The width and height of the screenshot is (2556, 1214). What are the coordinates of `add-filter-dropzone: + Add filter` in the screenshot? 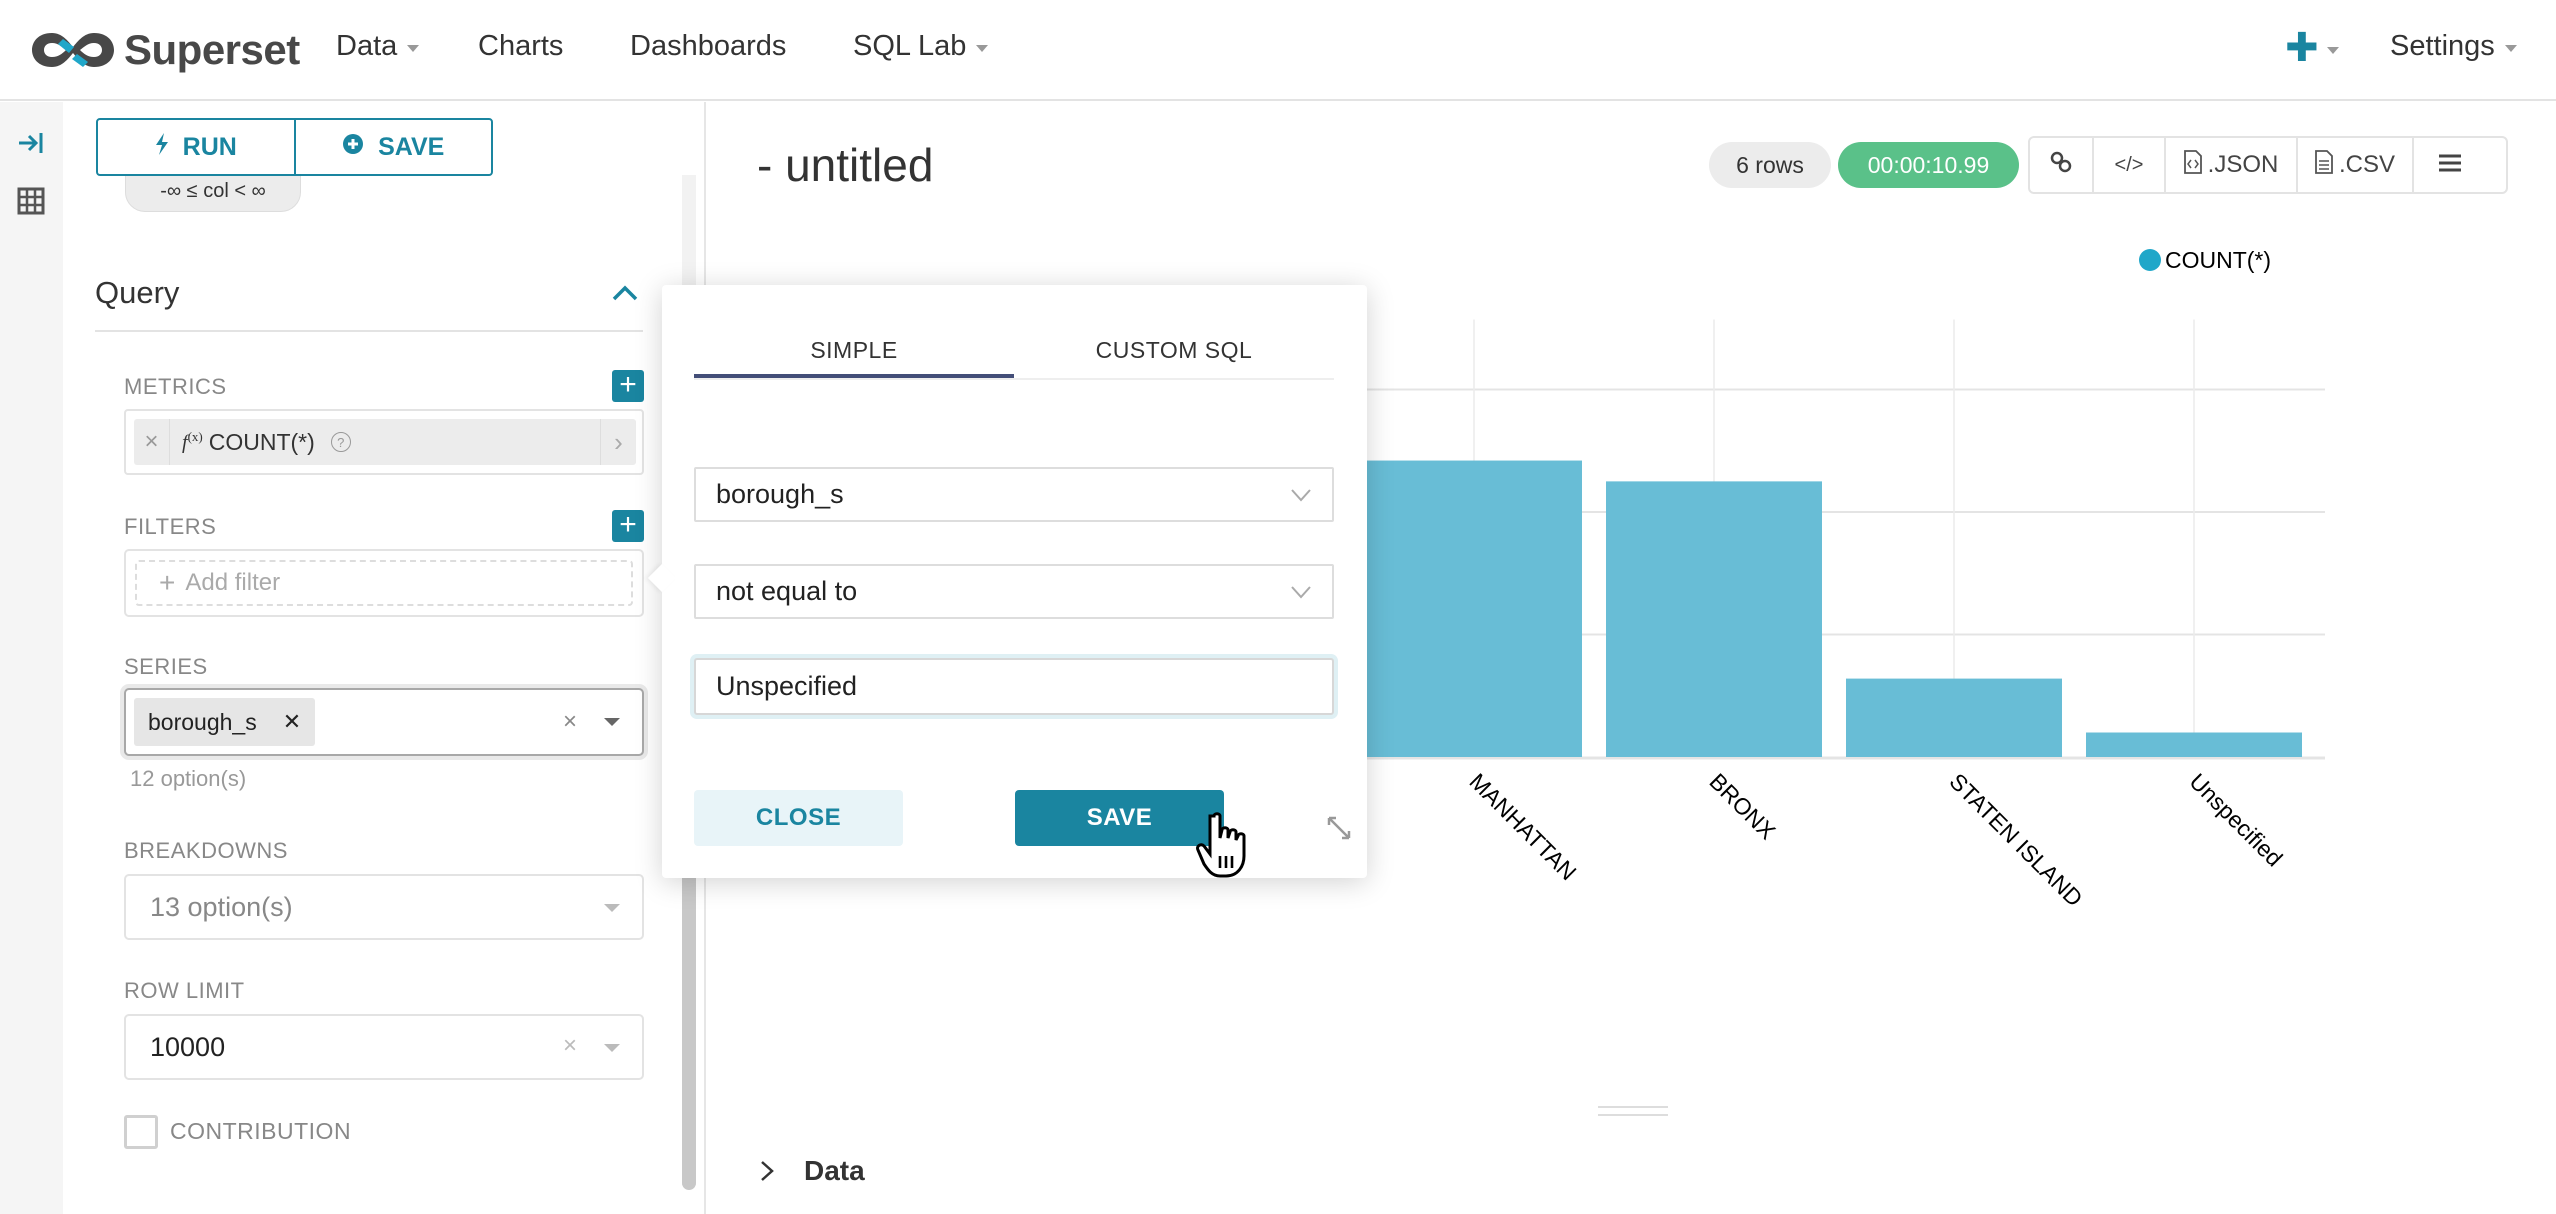 It's located at (384, 583).